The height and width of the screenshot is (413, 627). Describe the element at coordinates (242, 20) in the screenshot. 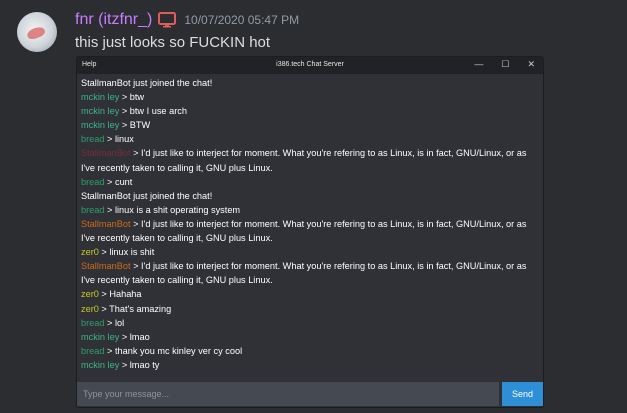

I see `timestamp: 10/07/2020 05:47 PM` at that location.